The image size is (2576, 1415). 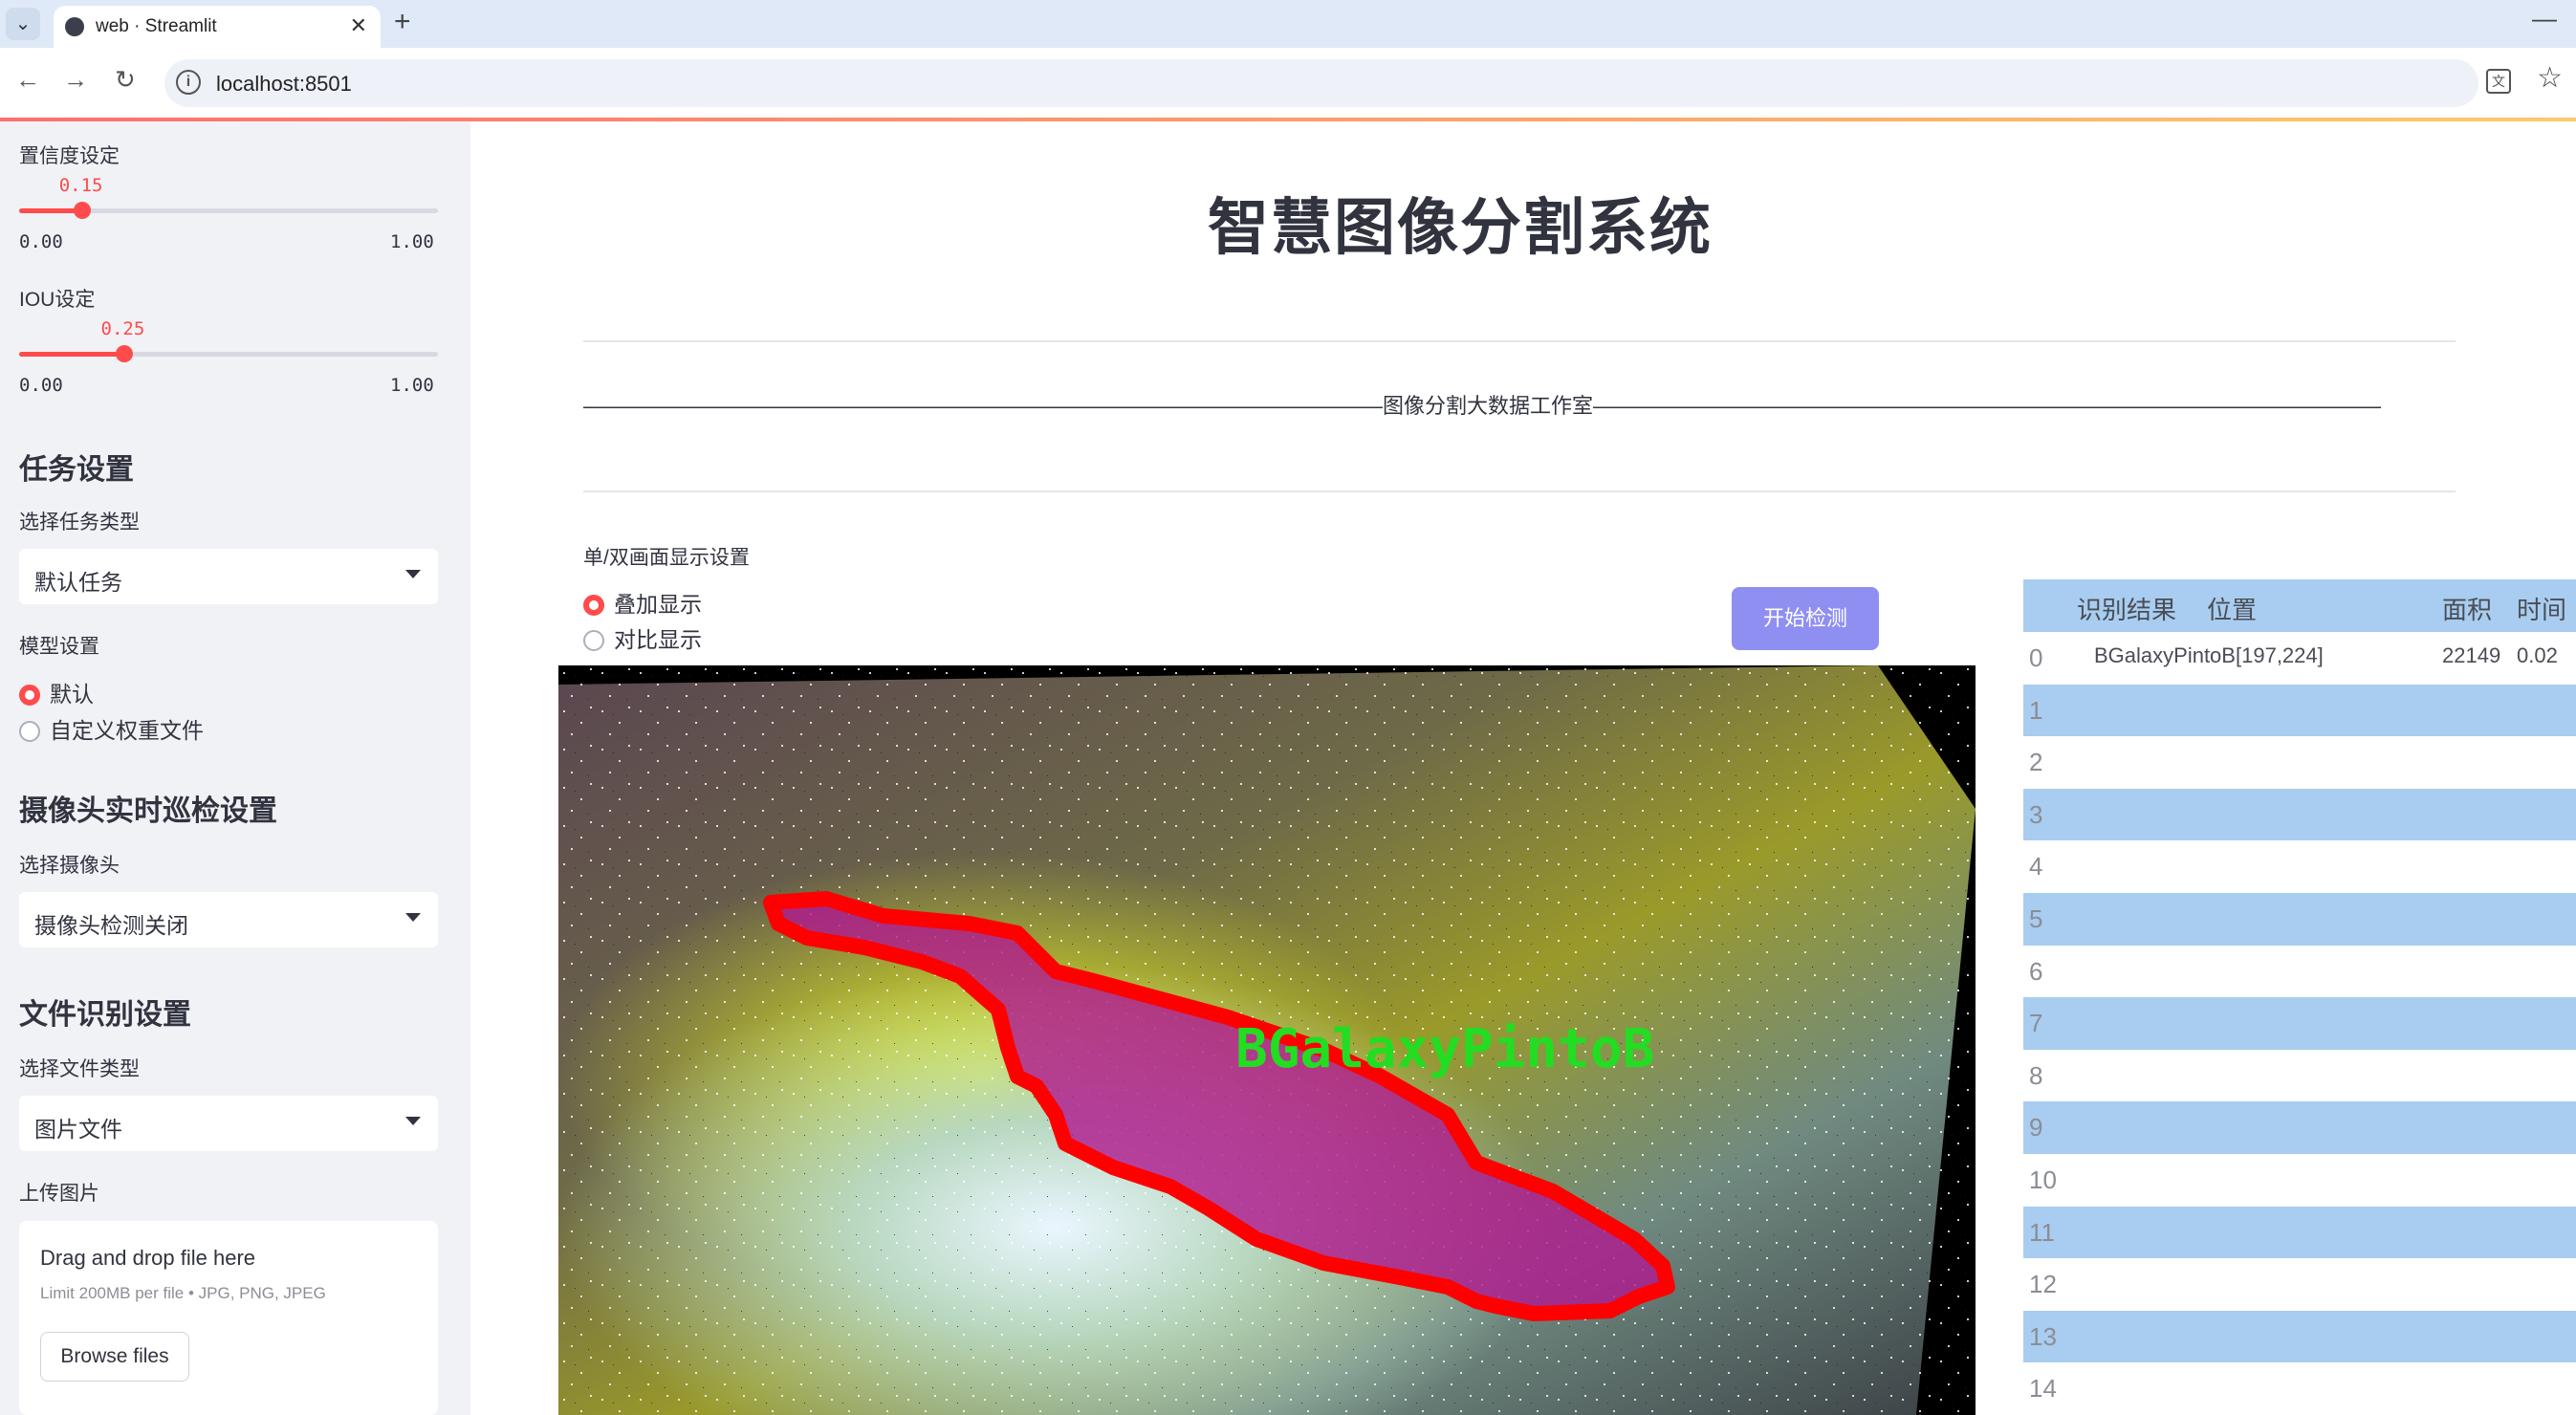 What do you see at coordinates (75, 80) in the screenshot?
I see `forward-icon: →` at bounding box center [75, 80].